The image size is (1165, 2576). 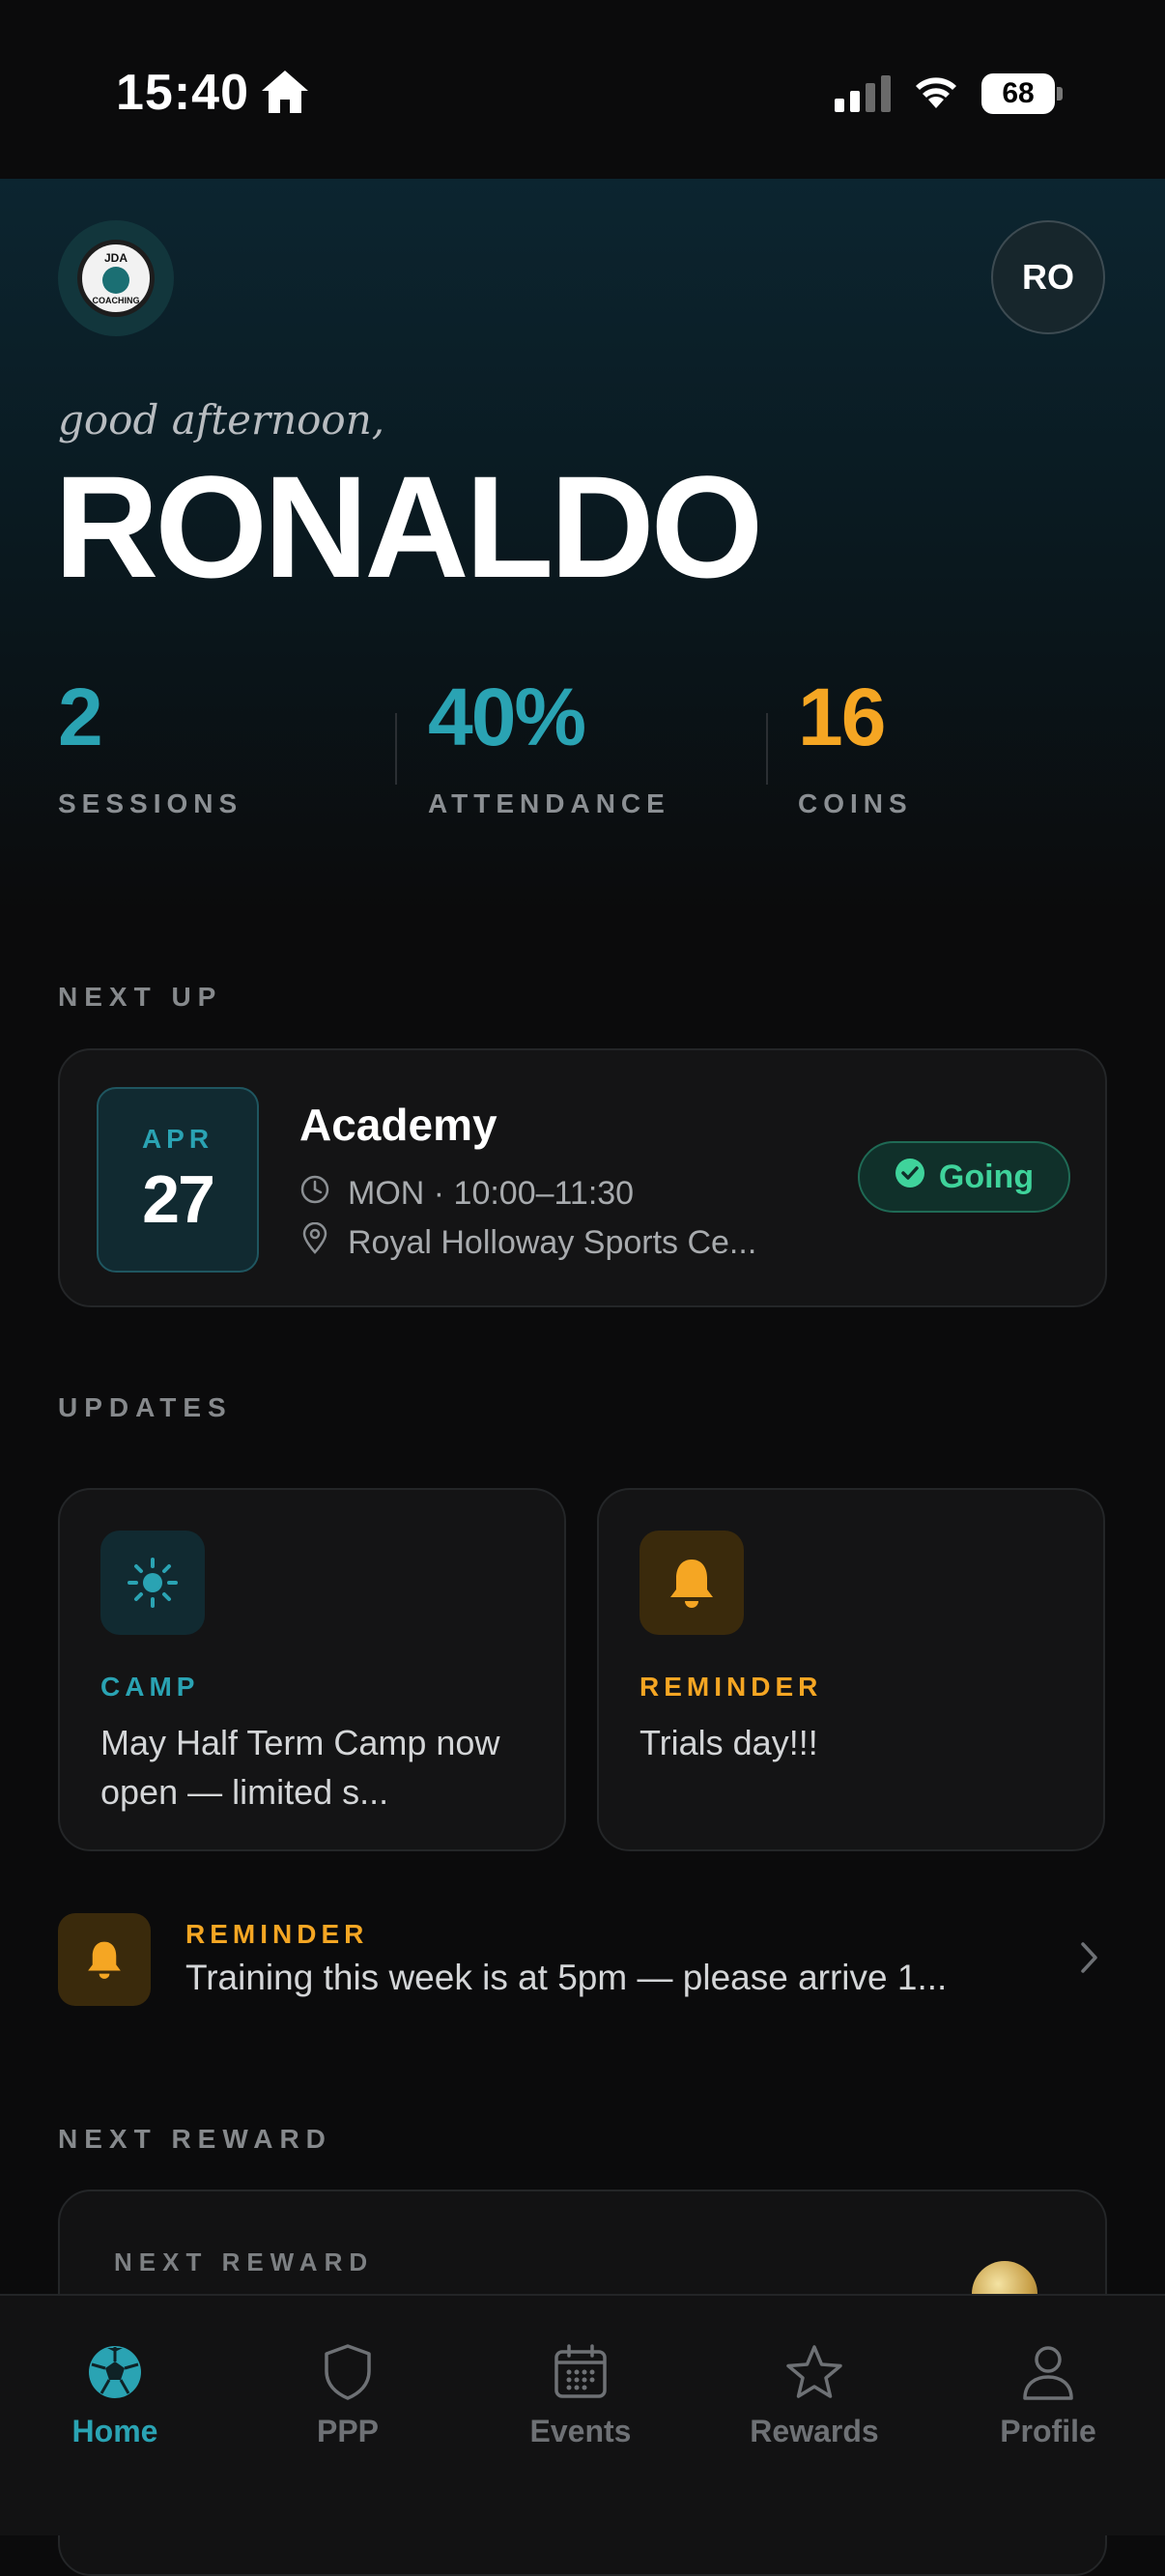 I want to click on shield-icon, so click(x=348, y=2372).